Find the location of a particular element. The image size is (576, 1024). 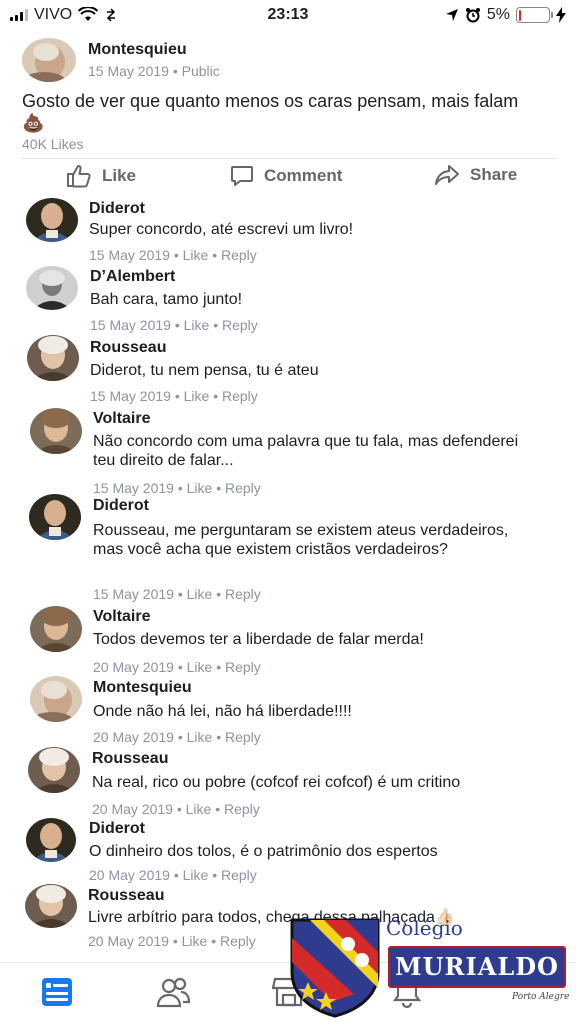

comment-text: Bah cara, tamo junto! is located at coordinates (166, 299).